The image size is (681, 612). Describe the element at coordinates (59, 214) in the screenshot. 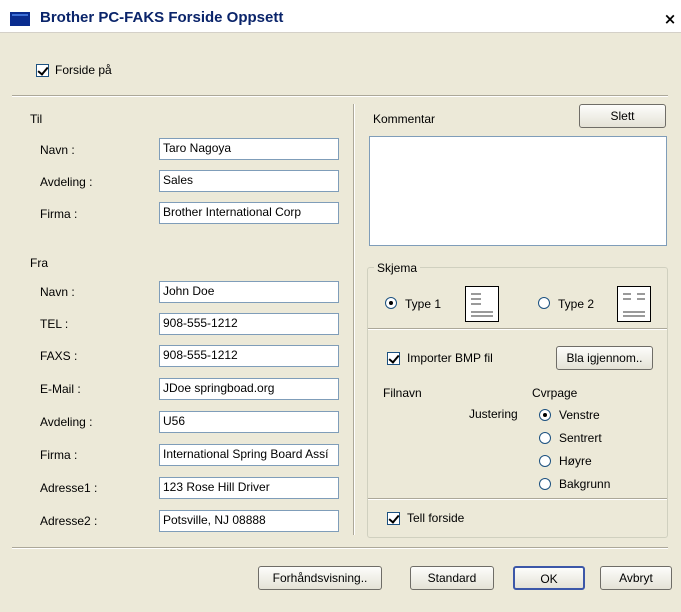

I see `to-company-label: Firma :` at that location.